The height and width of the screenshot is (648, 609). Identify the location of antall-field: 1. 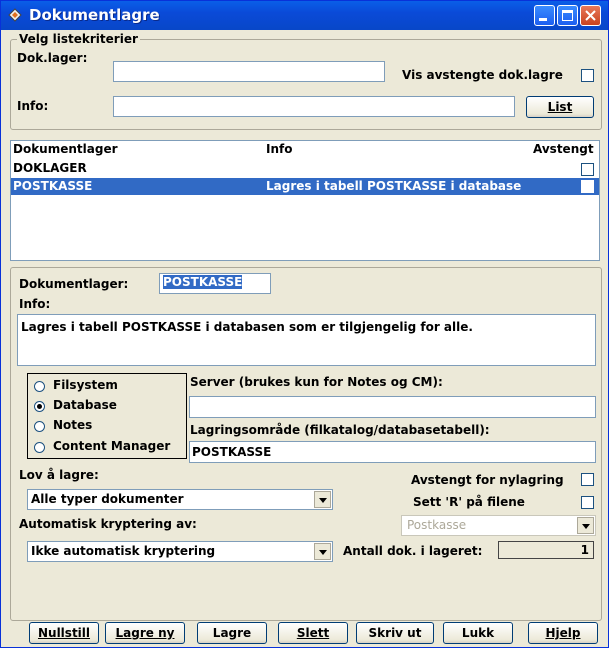
(546, 550).